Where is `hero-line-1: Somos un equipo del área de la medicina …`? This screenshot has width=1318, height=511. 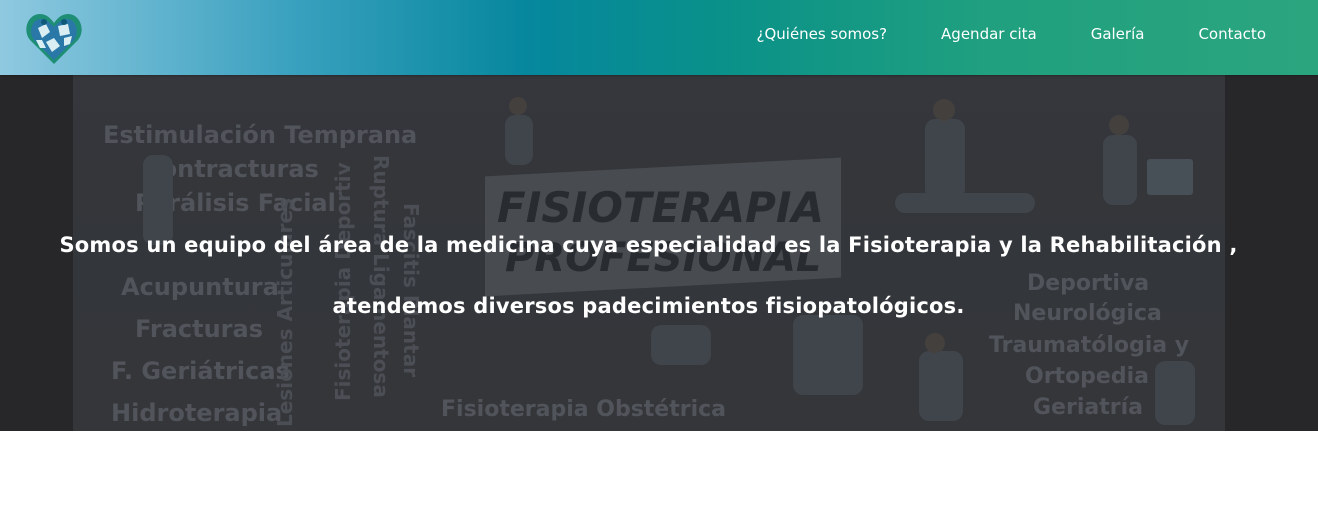
hero-line-1: Somos un equipo del área de la medicina … is located at coordinates (648, 245).